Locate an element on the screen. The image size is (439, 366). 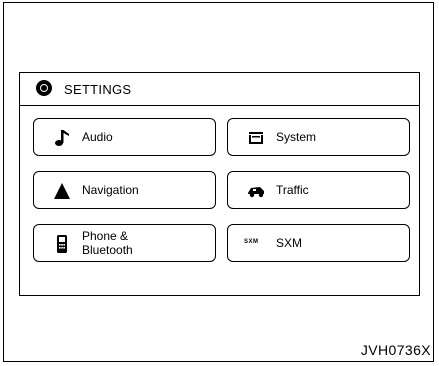
music-note-icon is located at coordinates (62, 138).